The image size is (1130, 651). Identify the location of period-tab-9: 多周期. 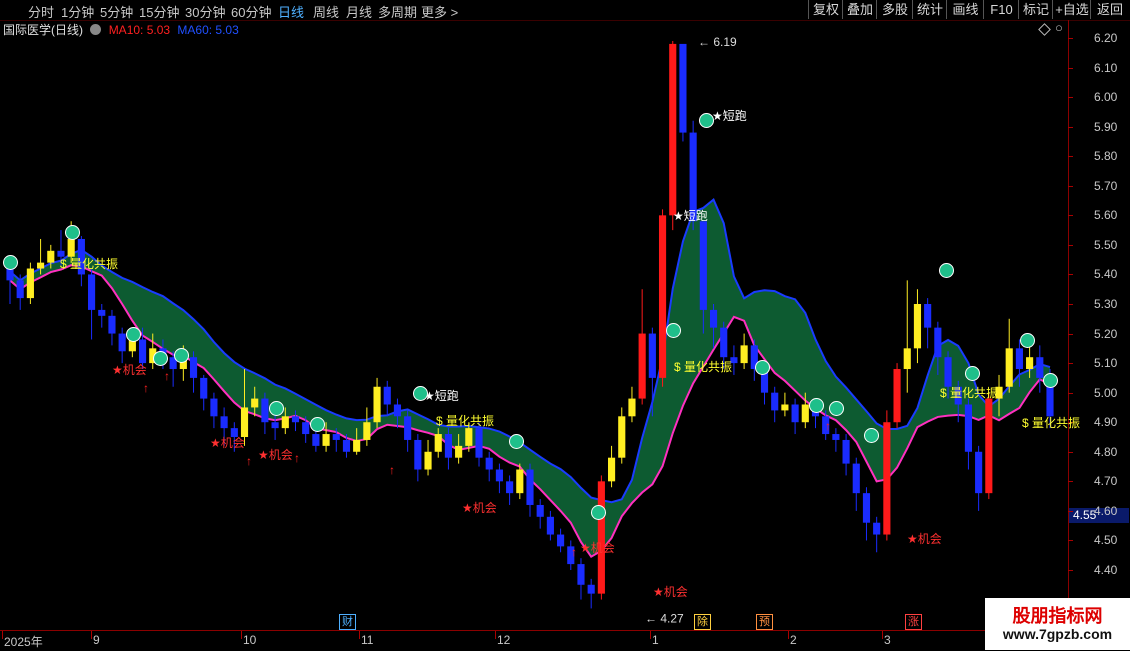
(397, 11).